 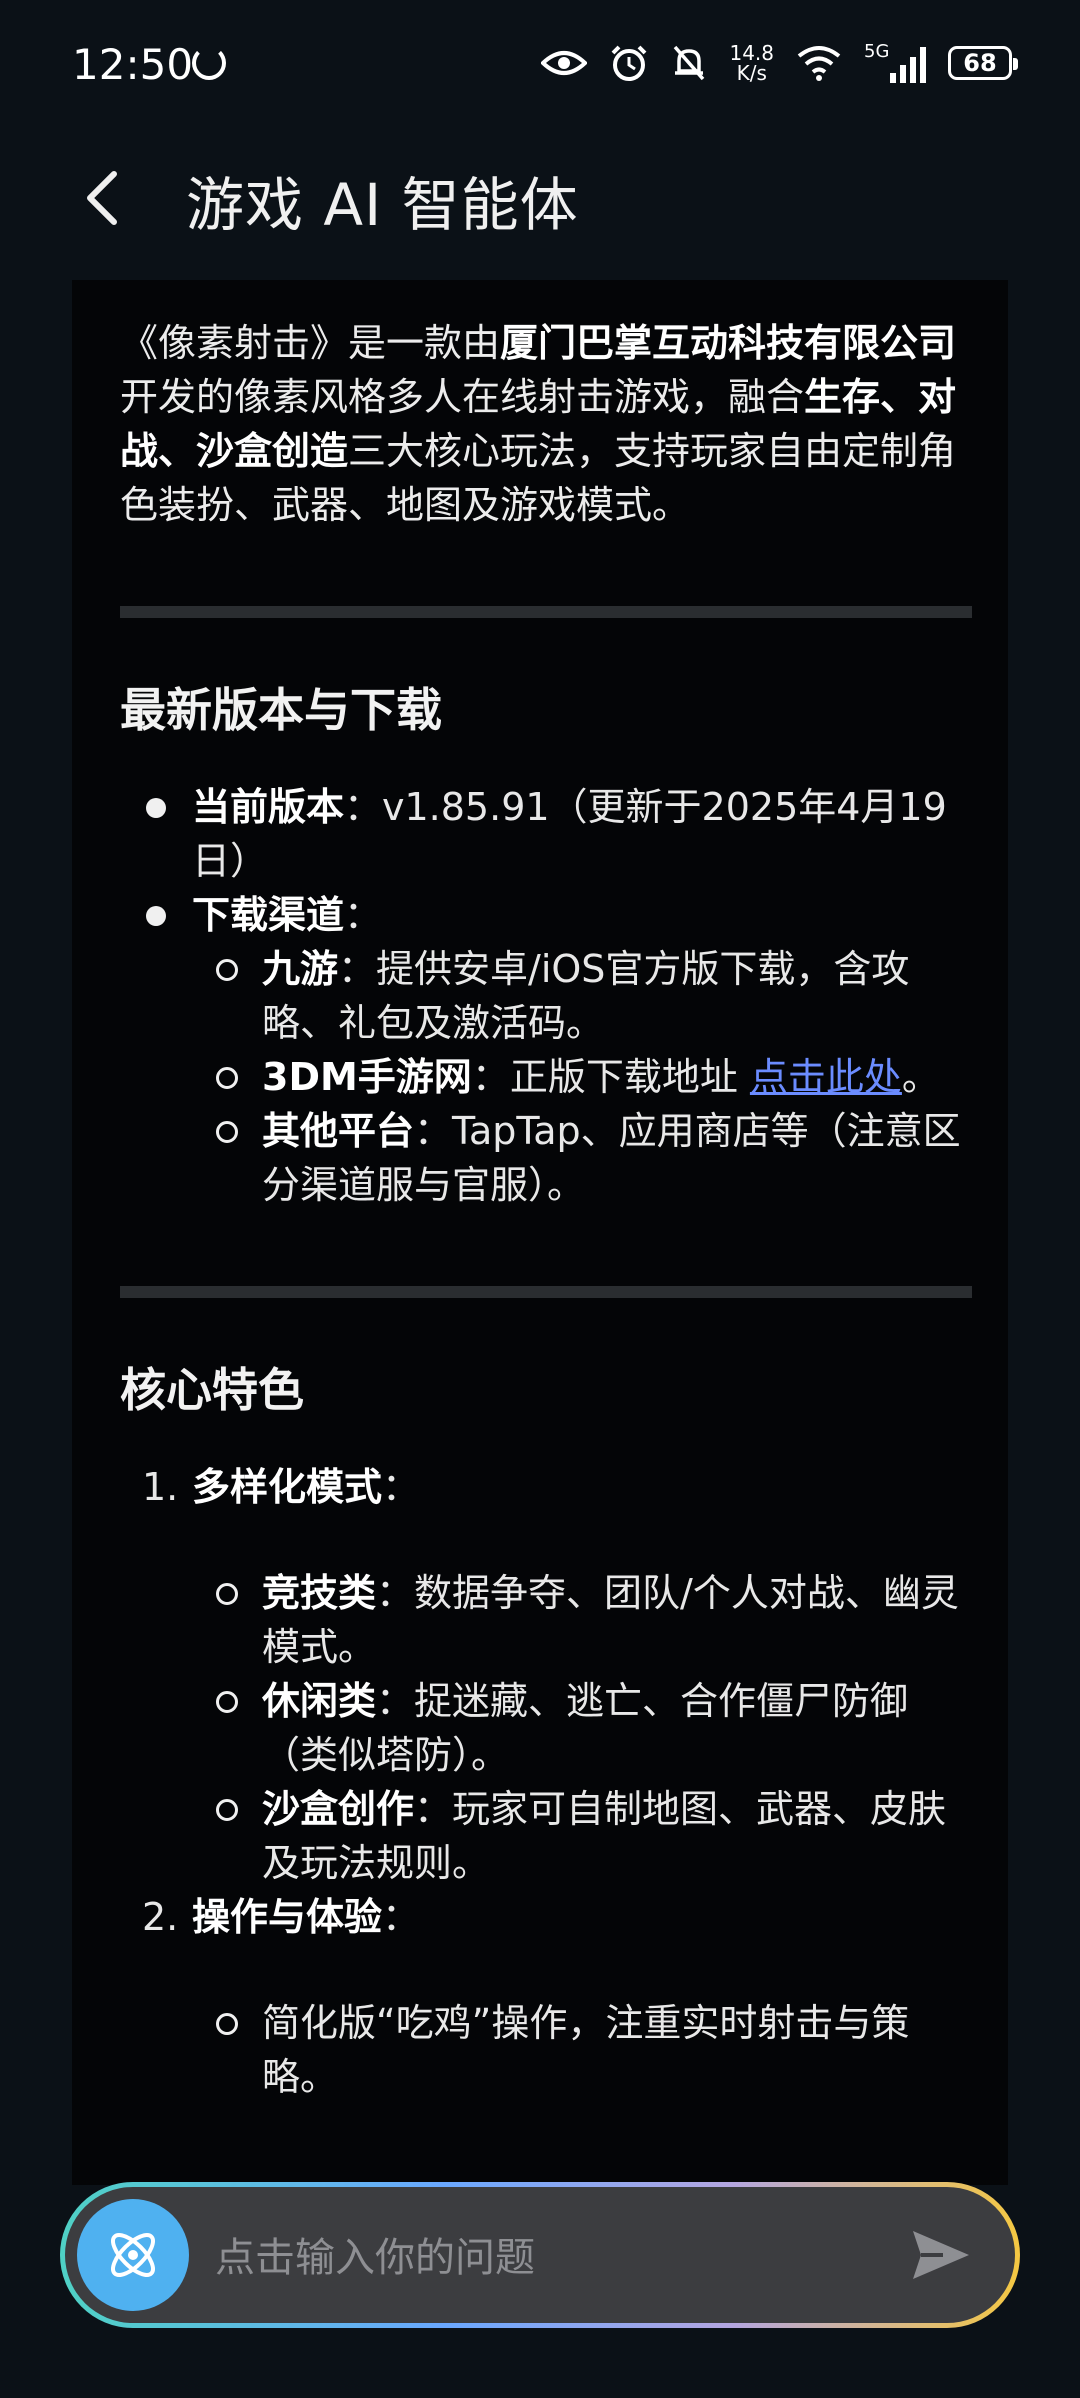 I want to click on performance-icon, so click(x=209, y=63).